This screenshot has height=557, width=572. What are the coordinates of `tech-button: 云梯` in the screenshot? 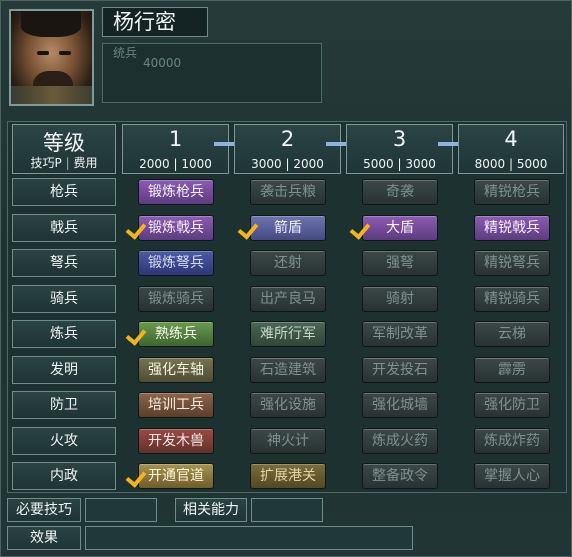 It's located at (512, 334).